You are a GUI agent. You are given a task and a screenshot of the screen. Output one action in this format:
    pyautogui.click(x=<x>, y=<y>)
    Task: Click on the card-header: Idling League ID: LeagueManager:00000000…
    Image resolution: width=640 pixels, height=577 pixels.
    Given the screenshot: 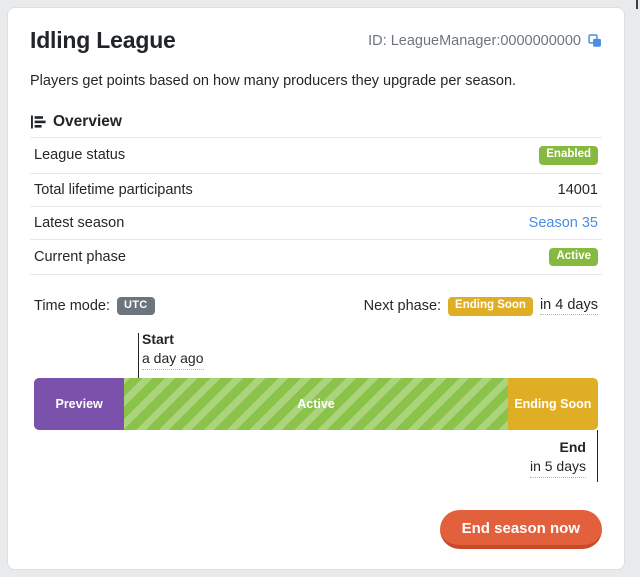 What is the action you would take?
    pyautogui.click(x=316, y=41)
    